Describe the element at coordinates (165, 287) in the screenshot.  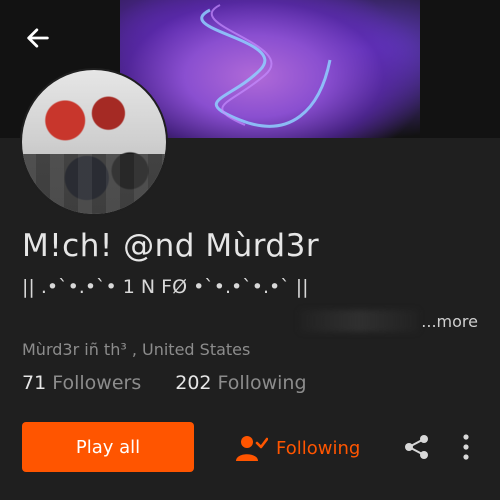
I see `profile-bio: || .•`•.•`• 1 N FØ •`•.•`•.•` ||` at that location.